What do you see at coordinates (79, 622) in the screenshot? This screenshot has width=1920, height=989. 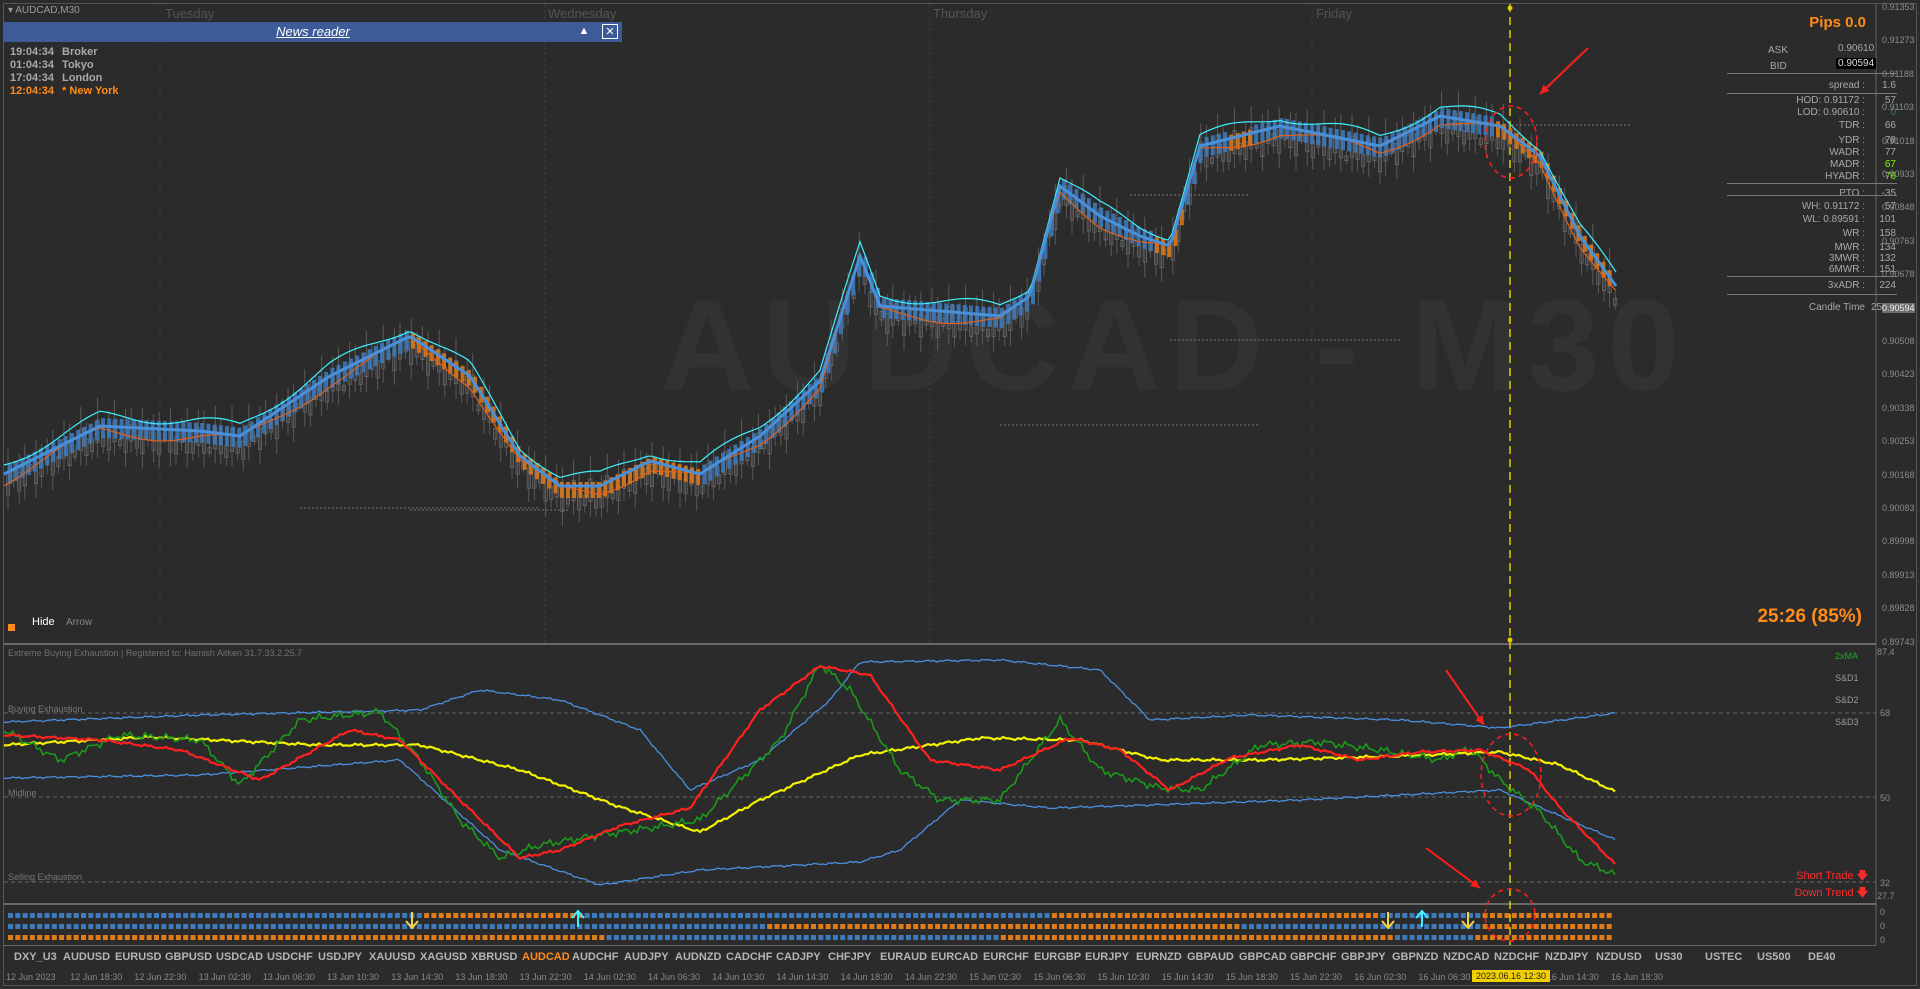 I see `arrow-toggle: Arrow` at bounding box center [79, 622].